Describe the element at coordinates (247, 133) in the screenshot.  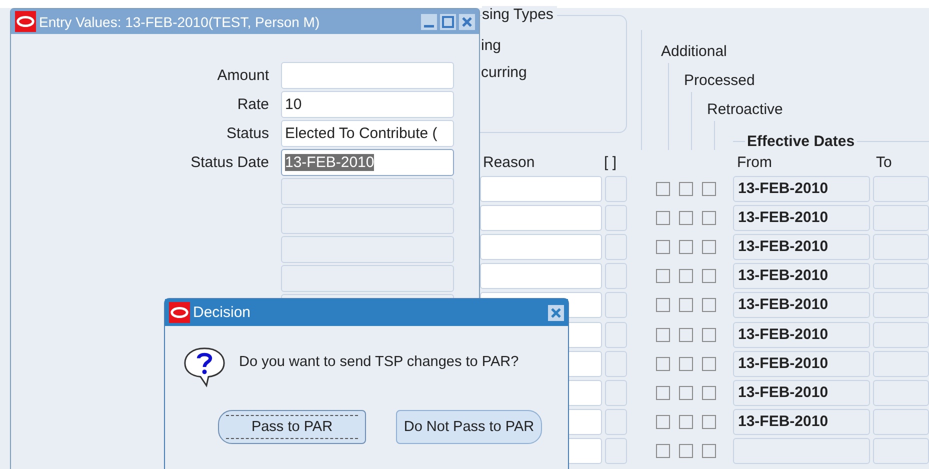
I see `field-label: Status` at that location.